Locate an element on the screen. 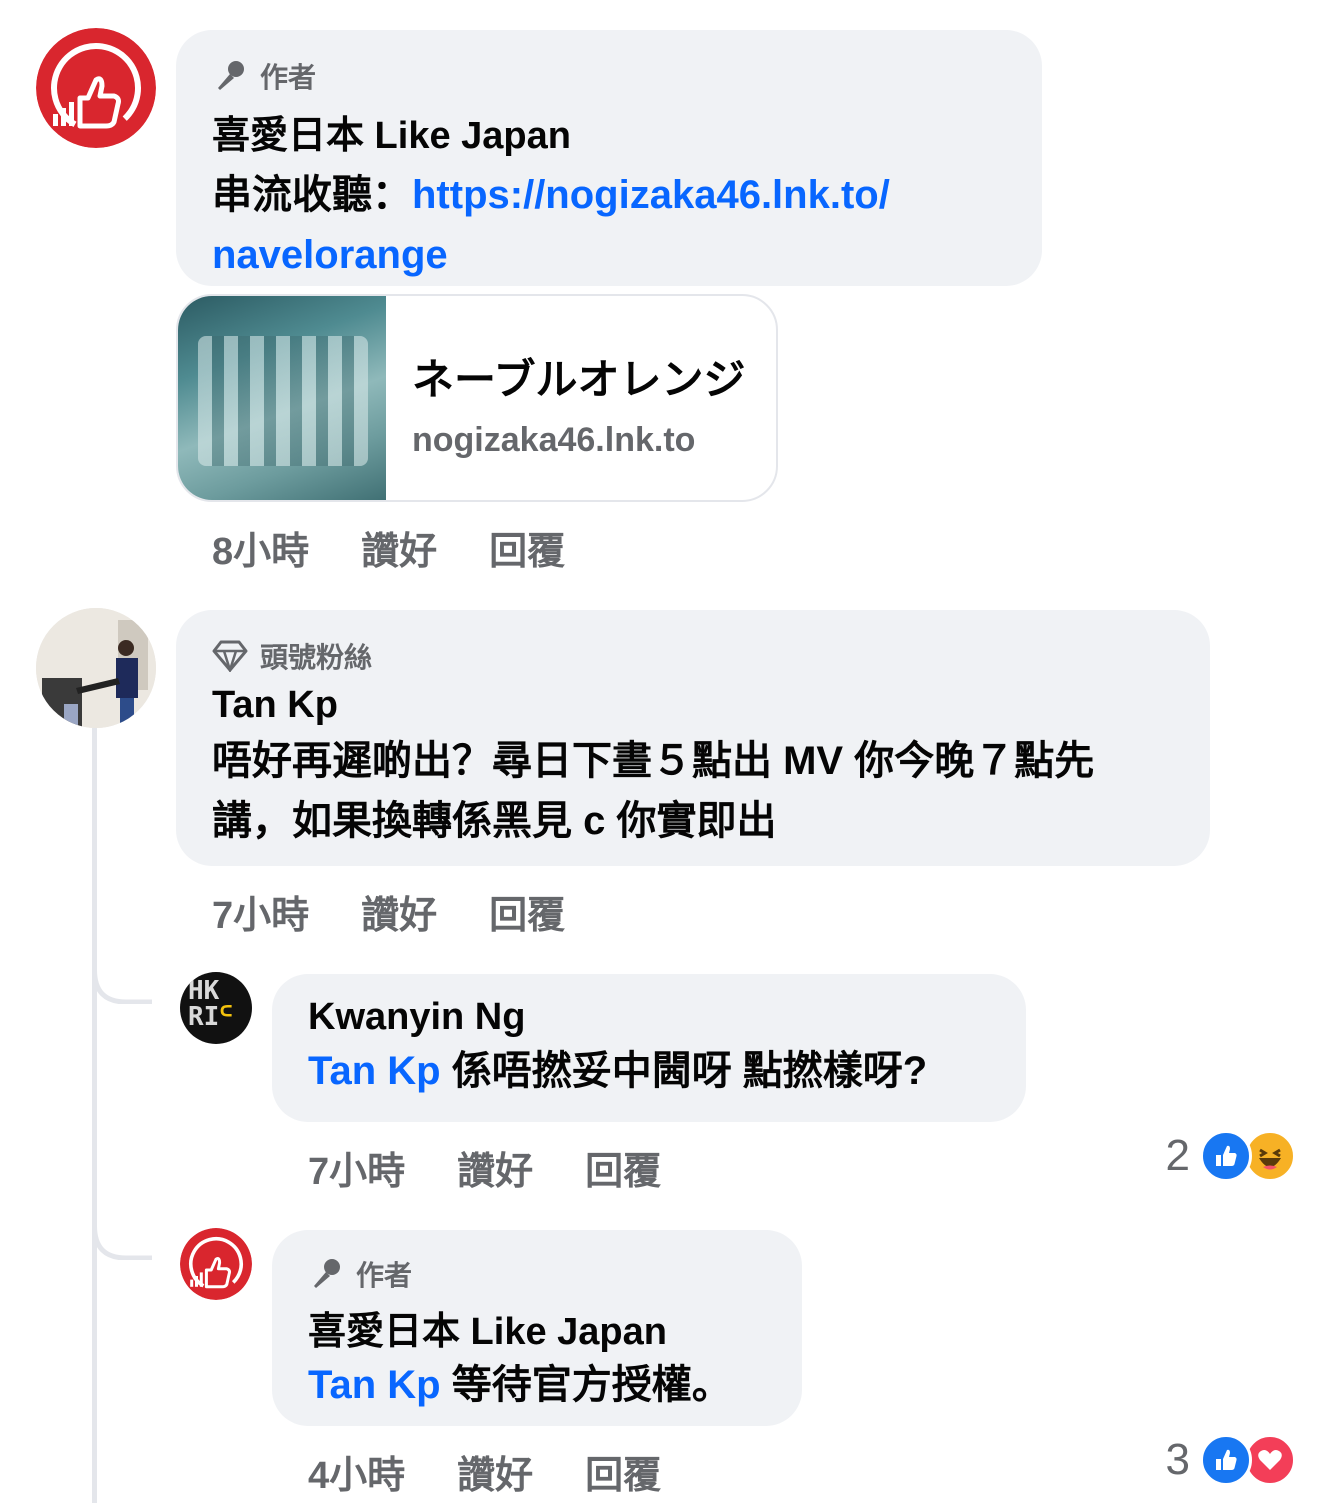 The width and height of the screenshot is (1320, 1503). comment-text-line: 講，如果換轉係黑見 c 你實即出 is located at coordinates (494, 821).